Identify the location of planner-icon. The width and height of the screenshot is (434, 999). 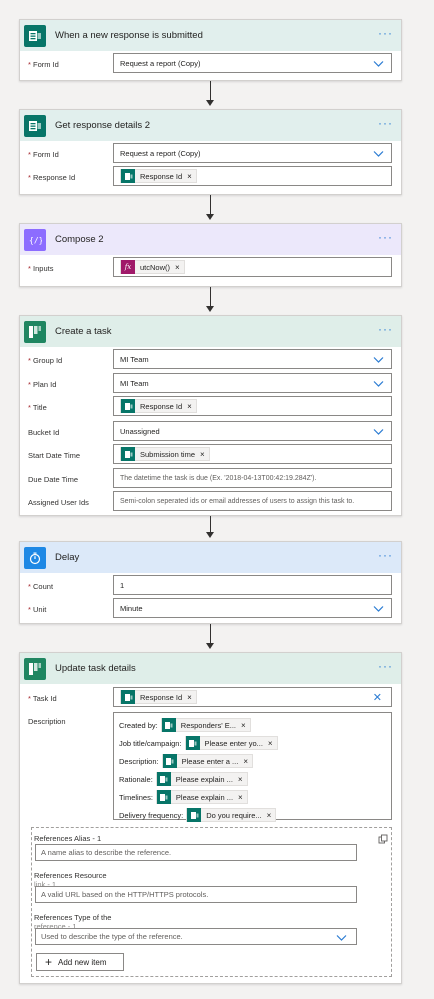
(35, 331).